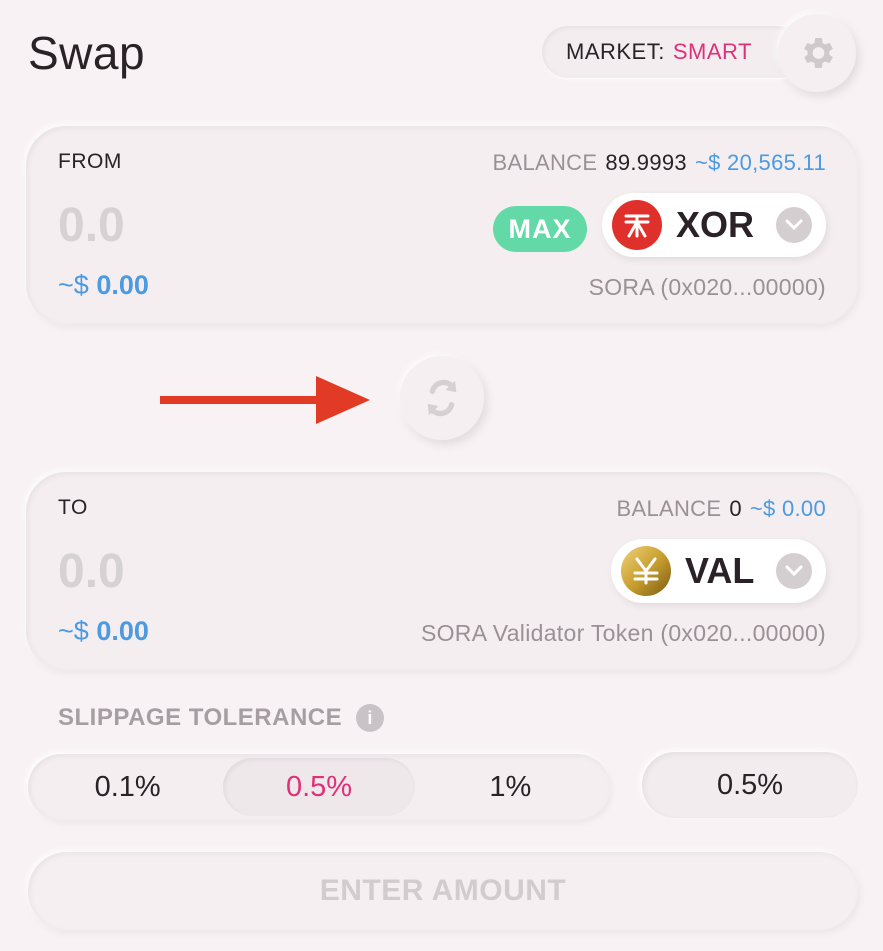  I want to click on slippage-option-0-5: 0.5%, so click(319, 787).